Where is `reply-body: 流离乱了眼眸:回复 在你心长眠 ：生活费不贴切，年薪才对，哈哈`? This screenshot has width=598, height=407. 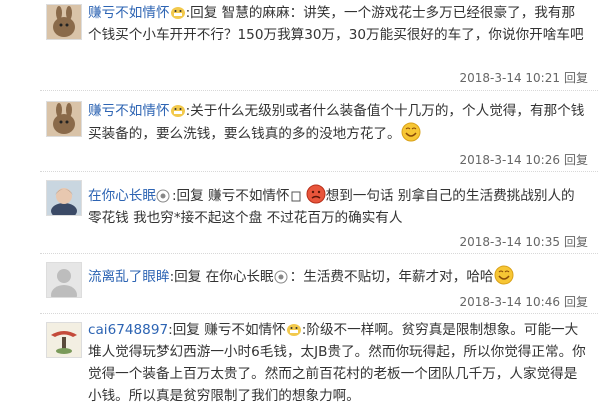
reply-body: 流离乱了眼眸:回复 在你心长眠 ：生活费不贴切，年薪才对，哈哈 is located at coordinates (338, 276).